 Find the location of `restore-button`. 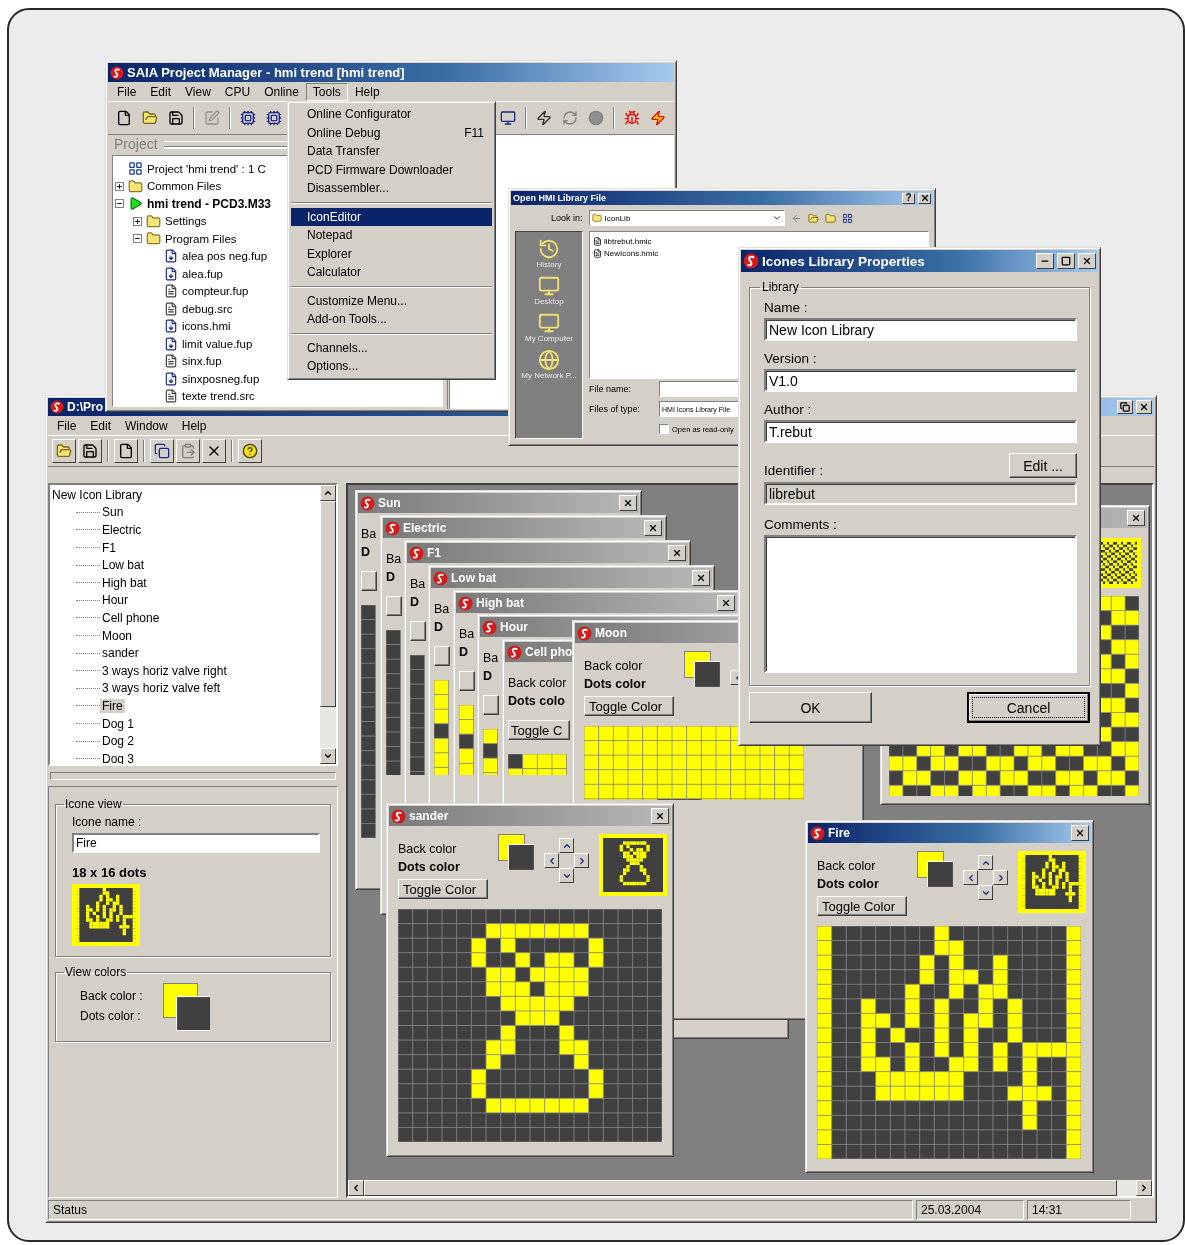

restore-button is located at coordinates (1125, 407).